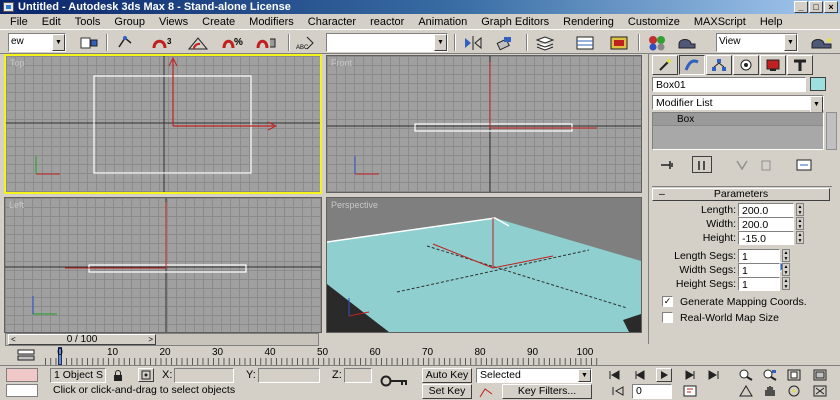 The width and height of the screenshot is (840, 400). What do you see at coordinates (588, 21) in the screenshot?
I see `menu-rendering: Rendering` at bounding box center [588, 21].